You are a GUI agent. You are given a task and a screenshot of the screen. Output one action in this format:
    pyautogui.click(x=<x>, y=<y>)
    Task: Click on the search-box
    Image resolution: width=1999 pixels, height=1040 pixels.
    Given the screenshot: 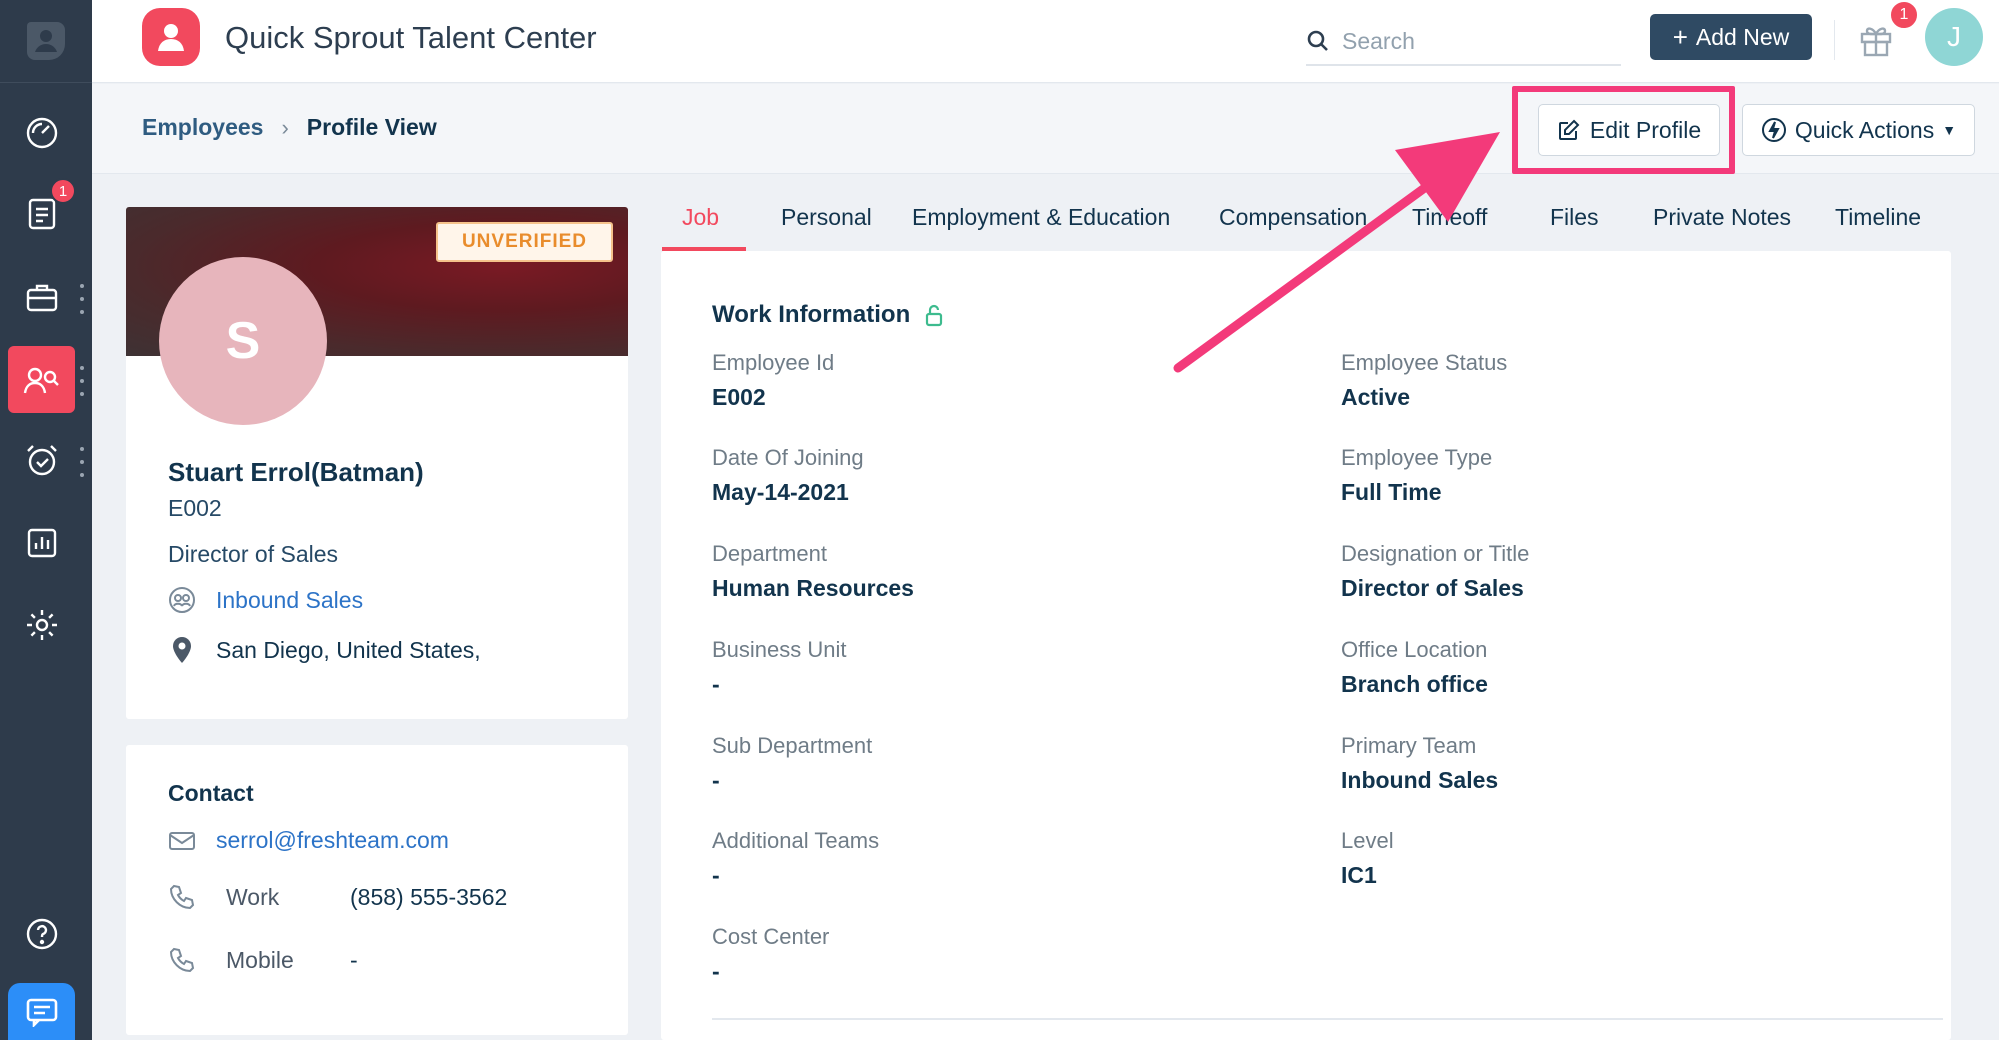 What is the action you would take?
    pyautogui.click(x=1463, y=42)
    